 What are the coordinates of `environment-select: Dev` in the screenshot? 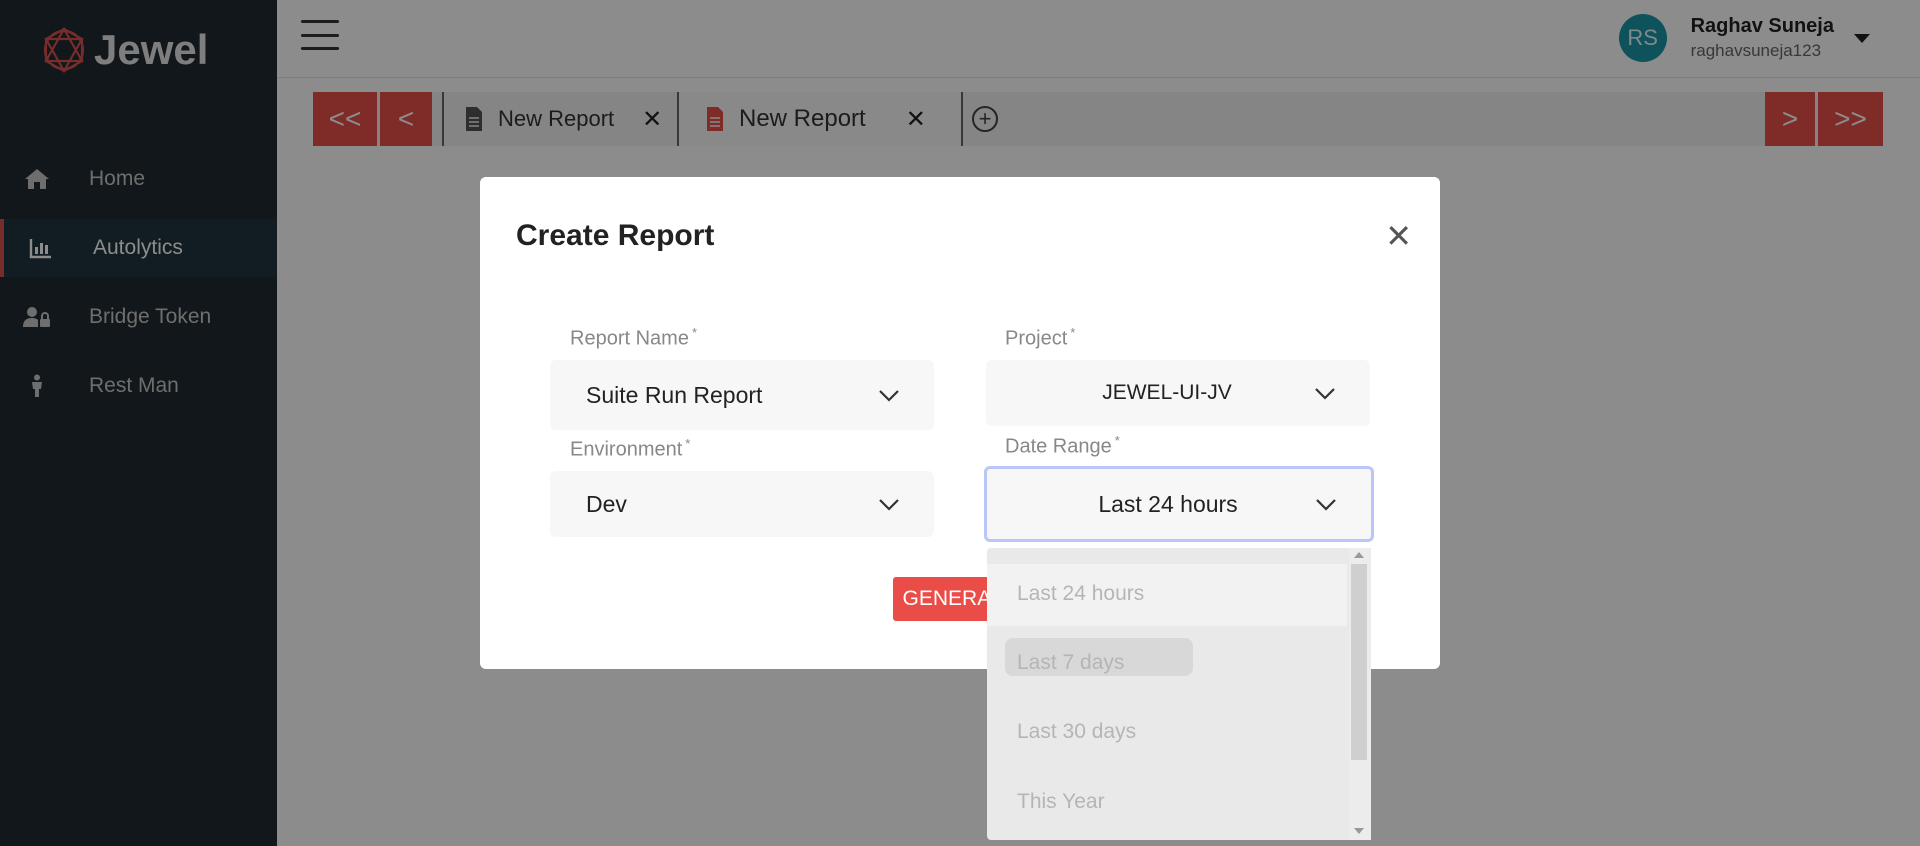 It's located at (742, 504).